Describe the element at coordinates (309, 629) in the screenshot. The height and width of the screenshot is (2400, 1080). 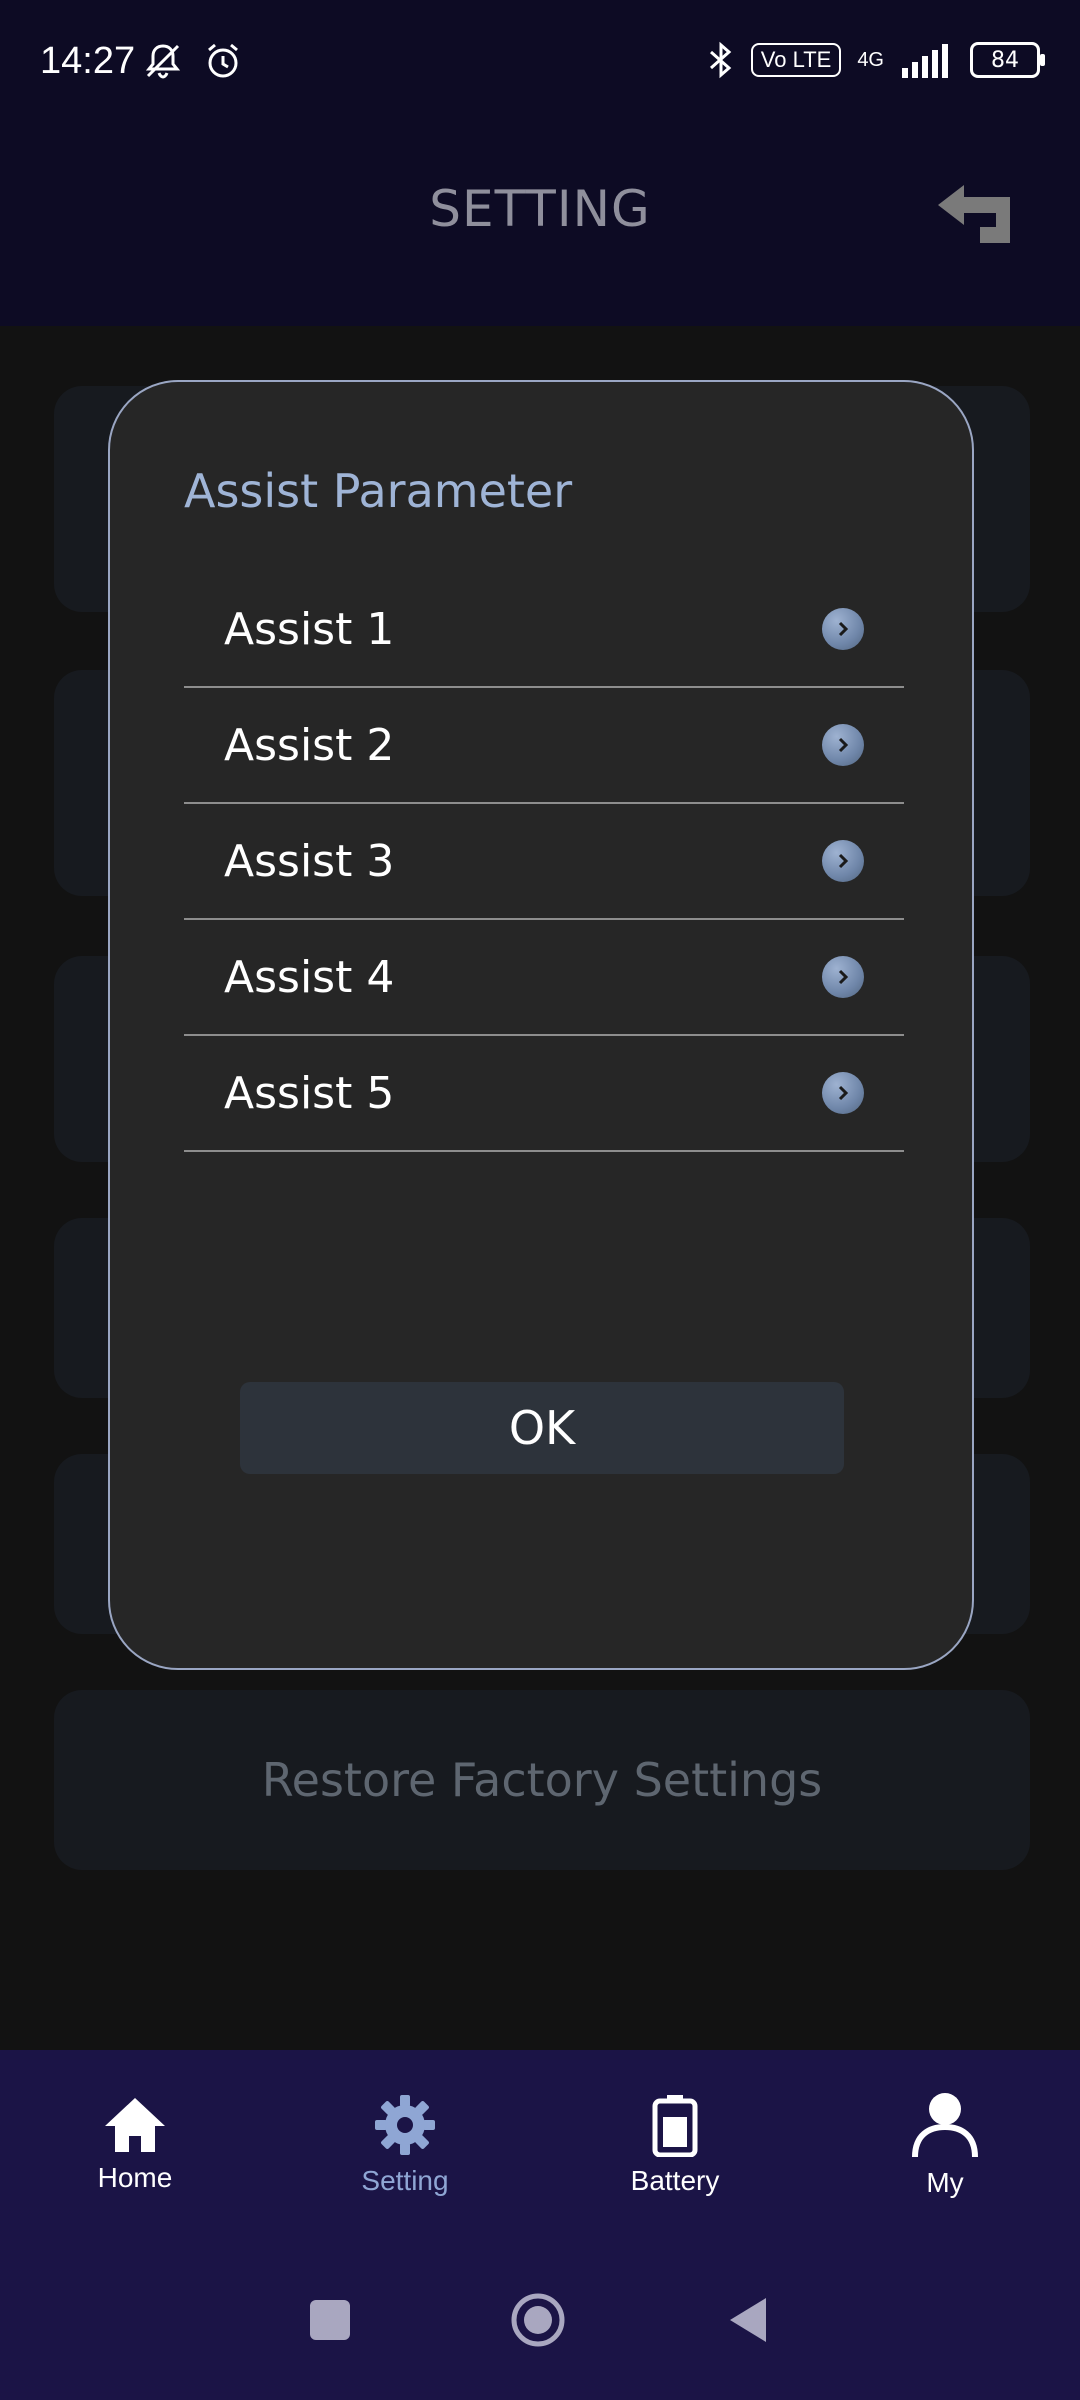
I see `list-item-label: Assist 1` at that location.